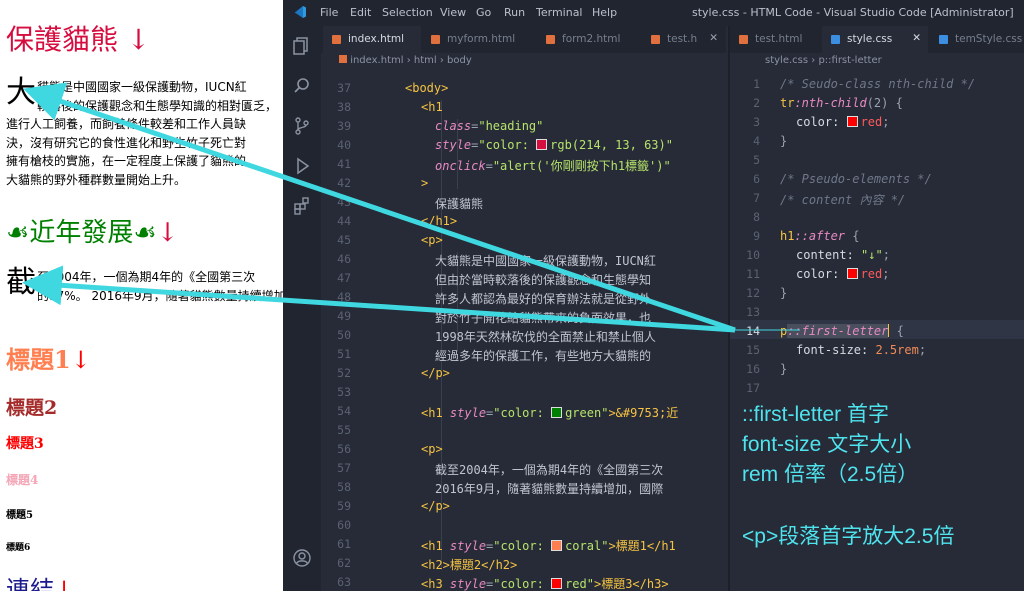 This screenshot has width=1024, height=591. Describe the element at coordinates (897, 350) in the screenshot. I see `code-token: 2.5rem` at that location.